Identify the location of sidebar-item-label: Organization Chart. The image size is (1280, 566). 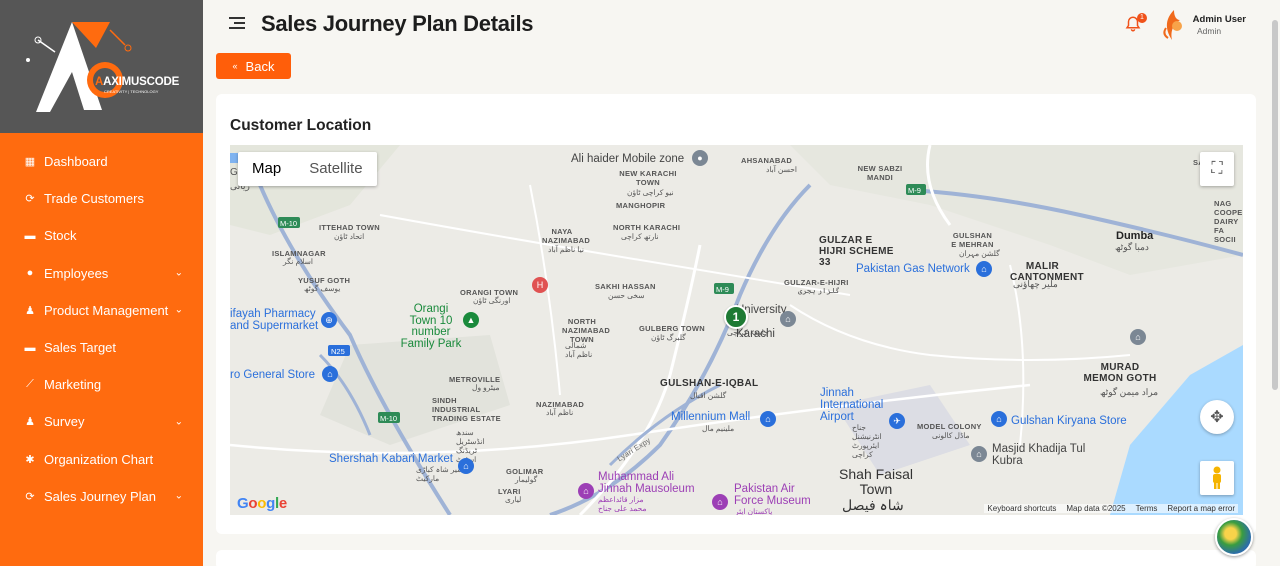
(99, 459).